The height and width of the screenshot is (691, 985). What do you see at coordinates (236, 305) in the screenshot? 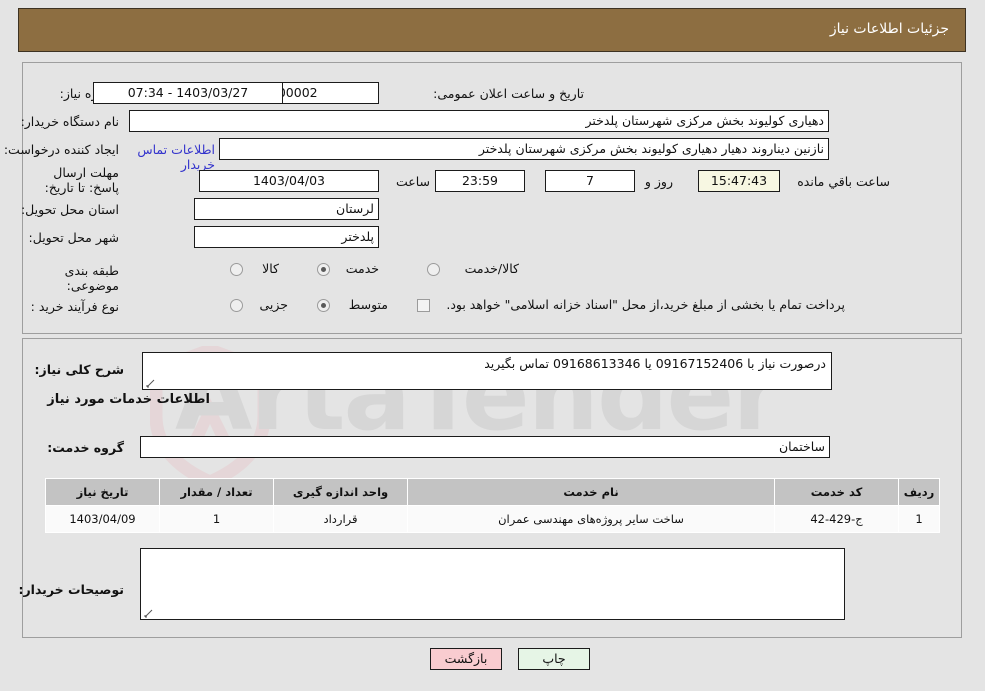
I see `radio-process-jozei` at bounding box center [236, 305].